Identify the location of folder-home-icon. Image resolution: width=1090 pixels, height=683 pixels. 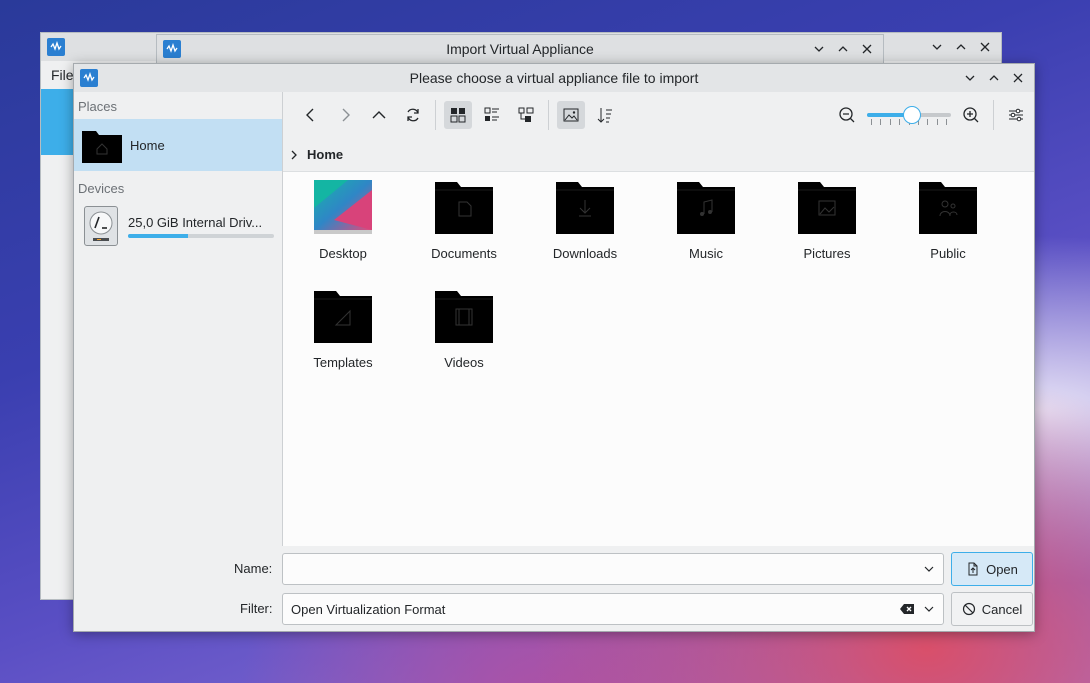
(102, 145).